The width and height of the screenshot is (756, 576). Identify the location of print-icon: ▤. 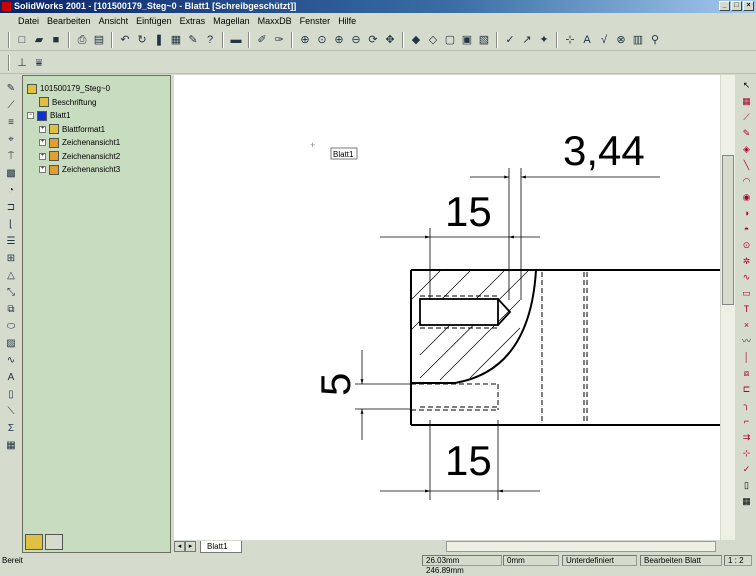
(99, 40).